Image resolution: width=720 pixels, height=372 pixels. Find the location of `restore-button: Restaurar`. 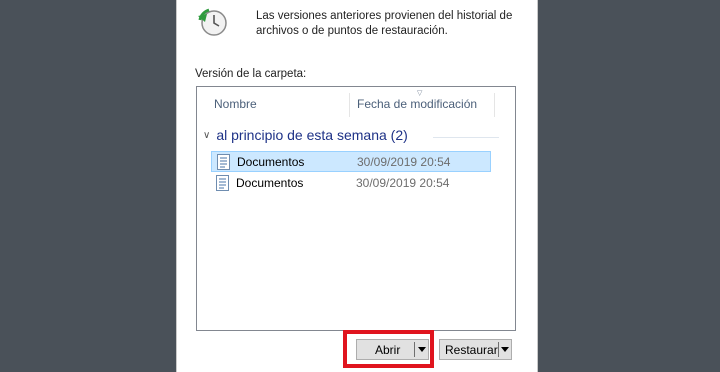

restore-button: Restaurar is located at coordinates (475, 349).